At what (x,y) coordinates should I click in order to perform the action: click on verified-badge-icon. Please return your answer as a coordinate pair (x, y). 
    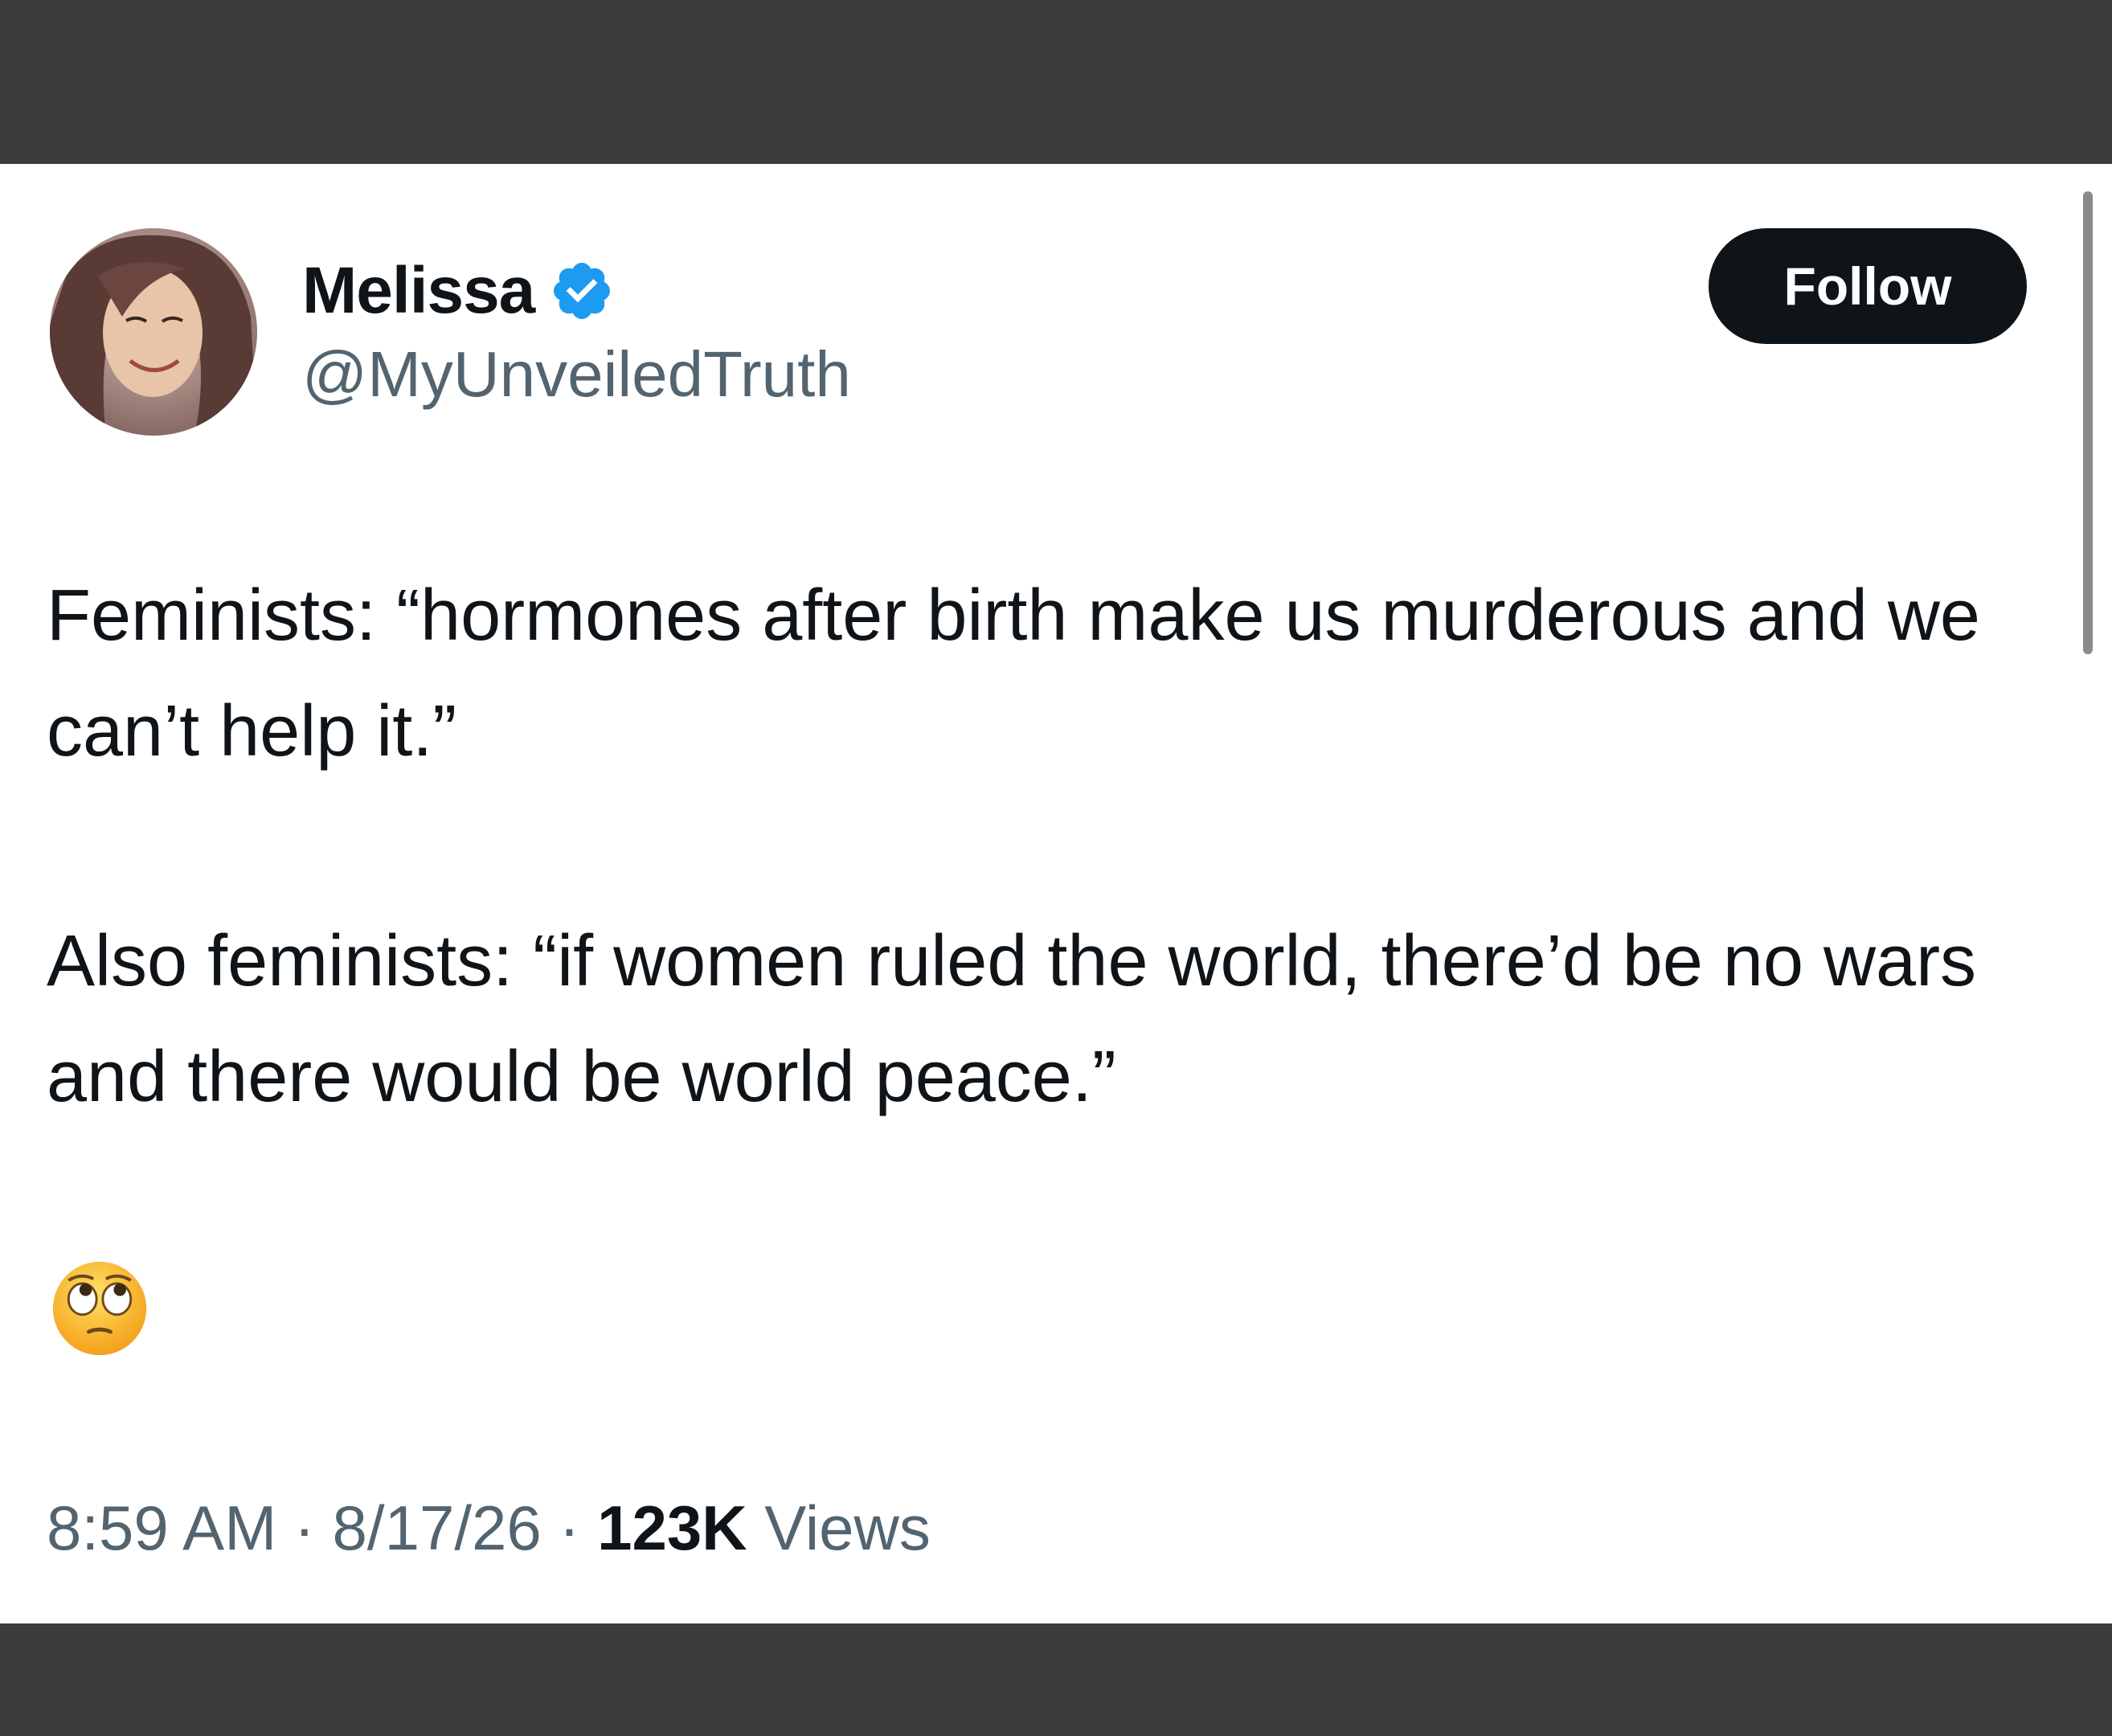
    Looking at the image, I should click on (582, 291).